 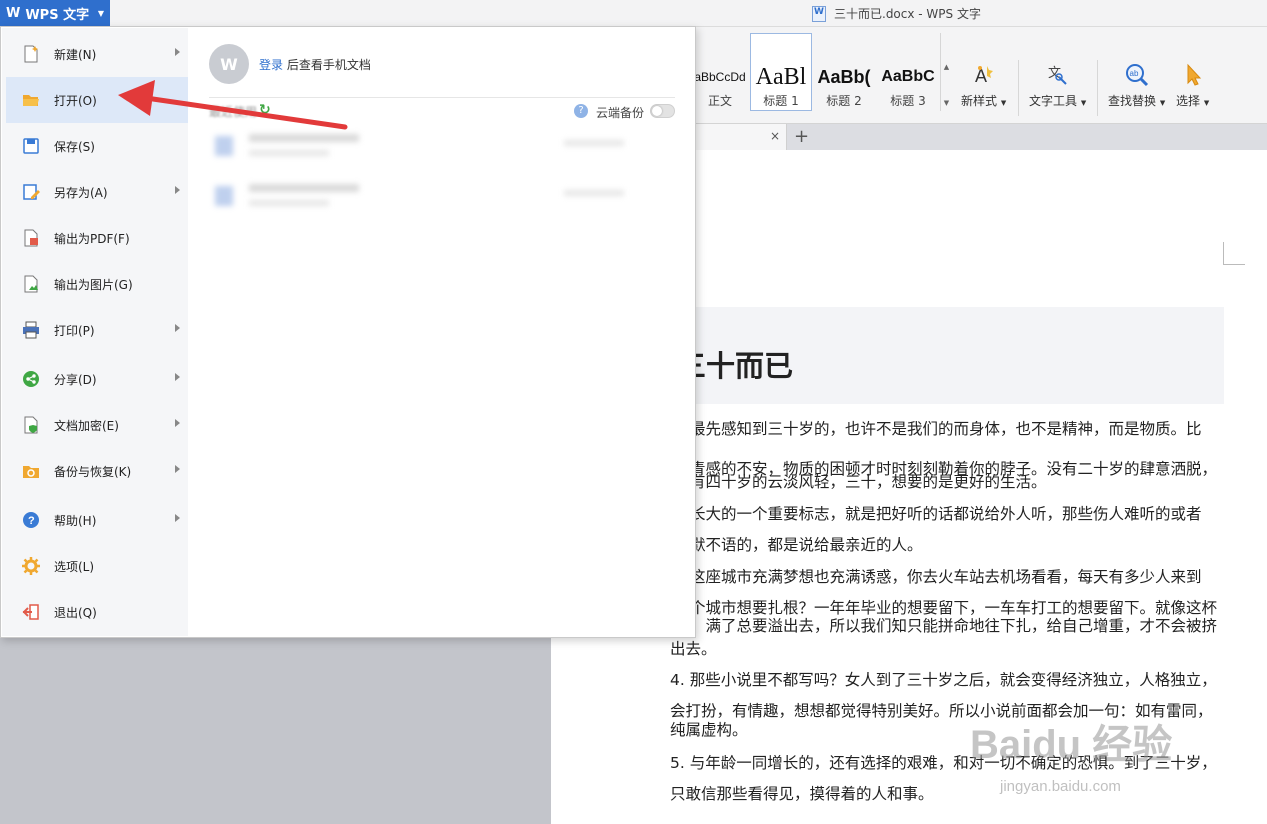 What do you see at coordinates (31, 100) in the screenshot?
I see `open-folder-icon` at bounding box center [31, 100].